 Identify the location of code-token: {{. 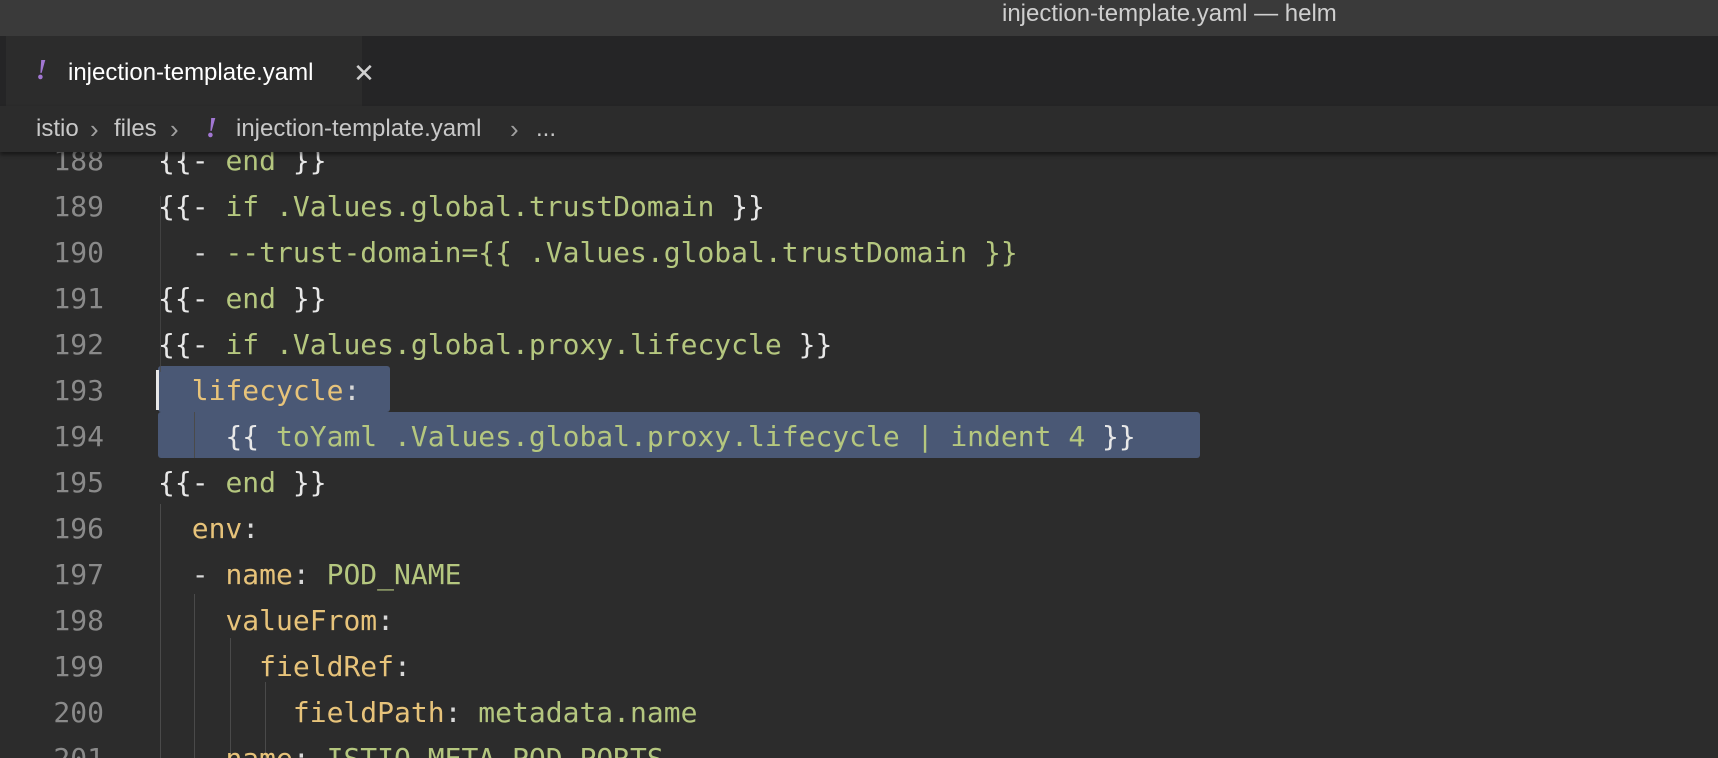
(217, 436).